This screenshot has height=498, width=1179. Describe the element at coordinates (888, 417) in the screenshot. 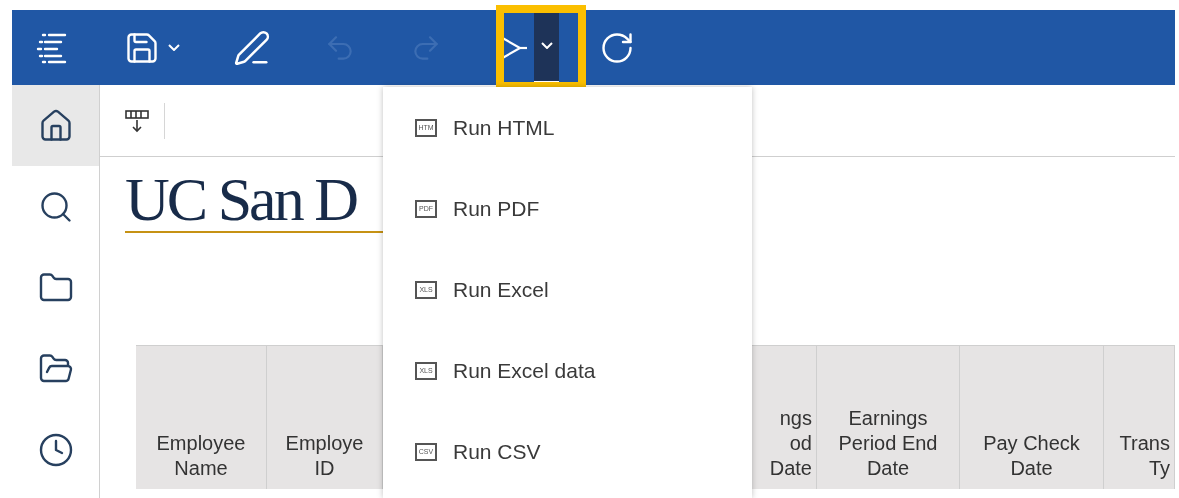

I see `column-header: Earnings Period End Date` at that location.